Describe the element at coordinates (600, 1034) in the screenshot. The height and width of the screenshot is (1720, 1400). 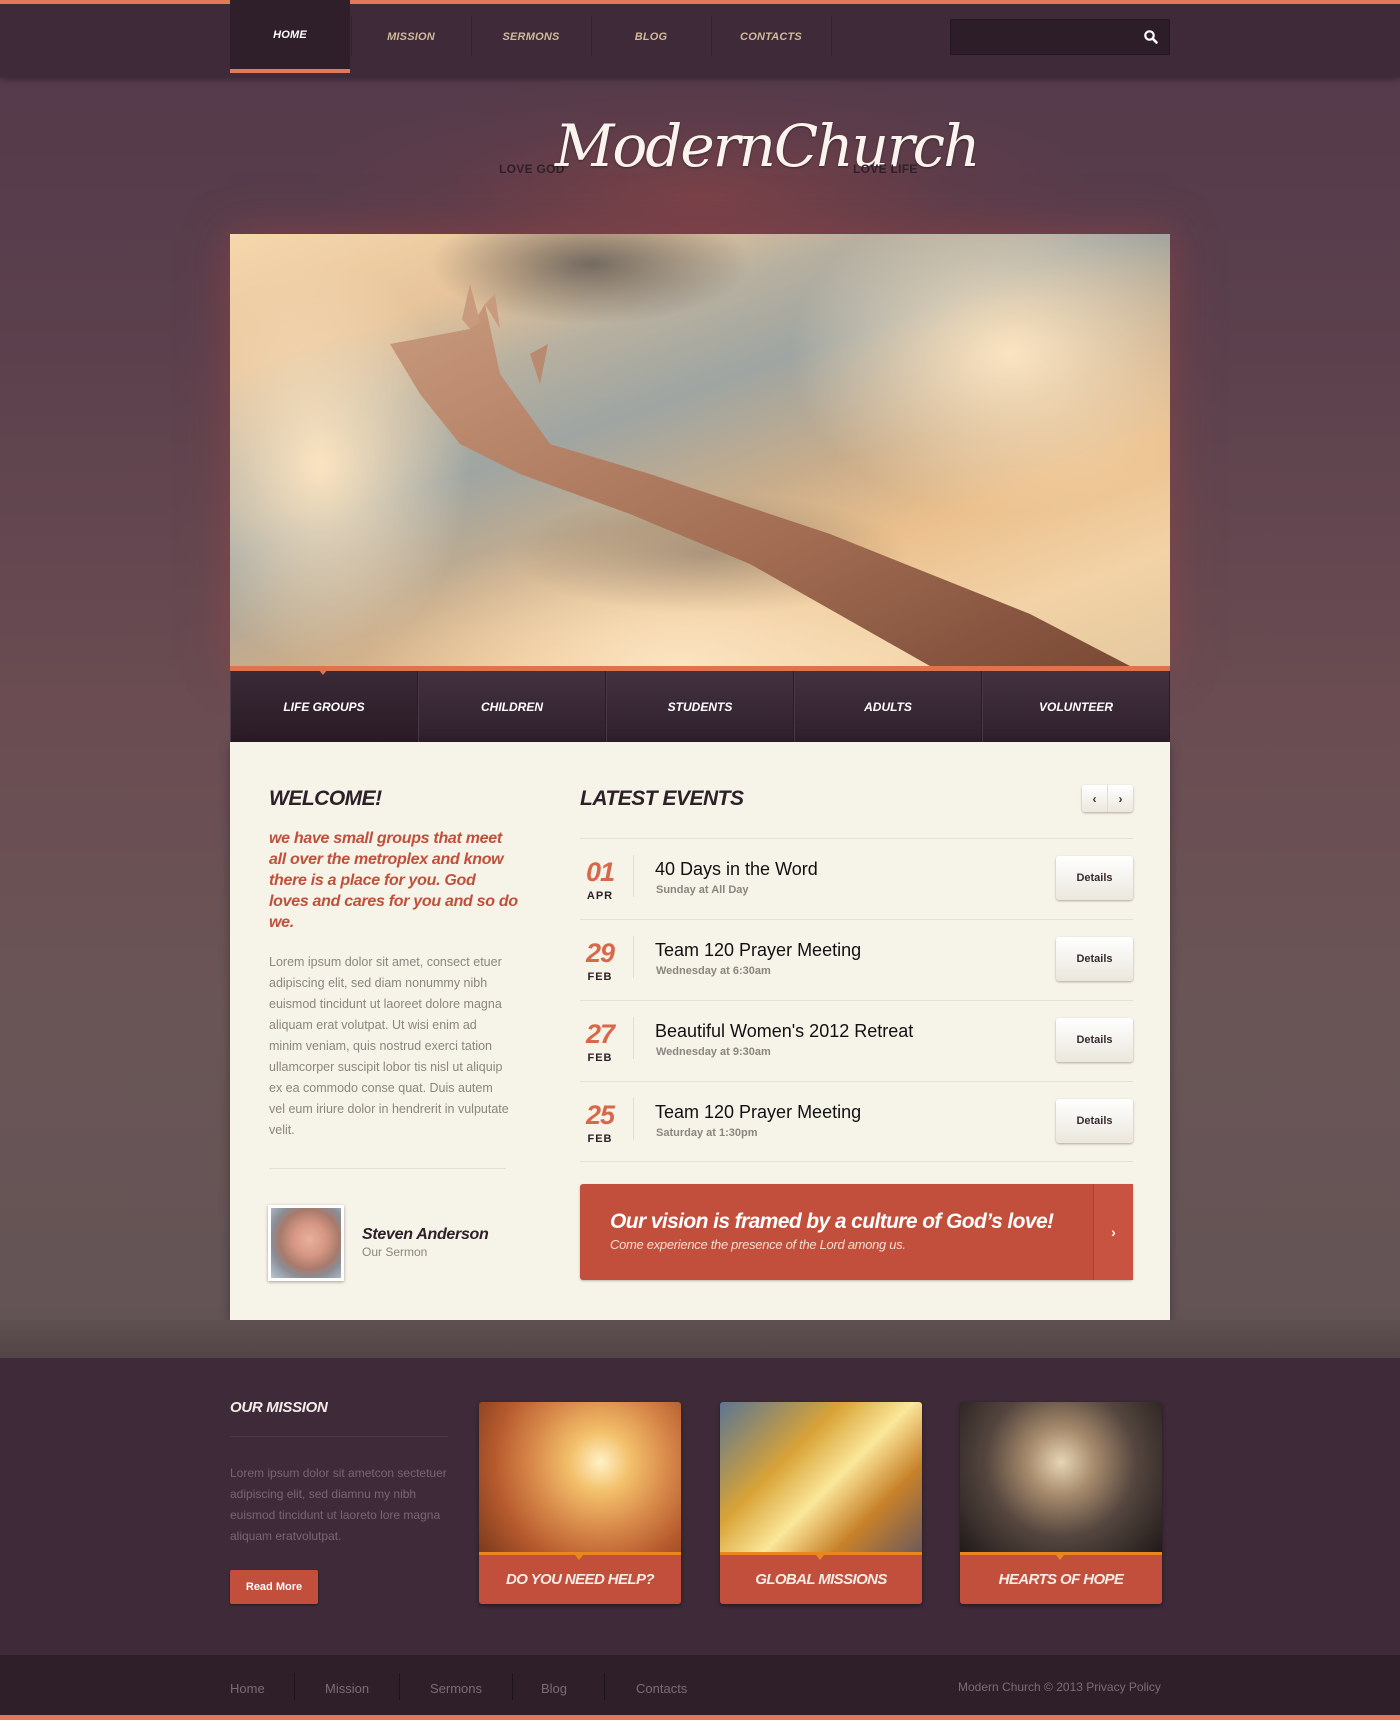
I see `event-day: 27` at that location.